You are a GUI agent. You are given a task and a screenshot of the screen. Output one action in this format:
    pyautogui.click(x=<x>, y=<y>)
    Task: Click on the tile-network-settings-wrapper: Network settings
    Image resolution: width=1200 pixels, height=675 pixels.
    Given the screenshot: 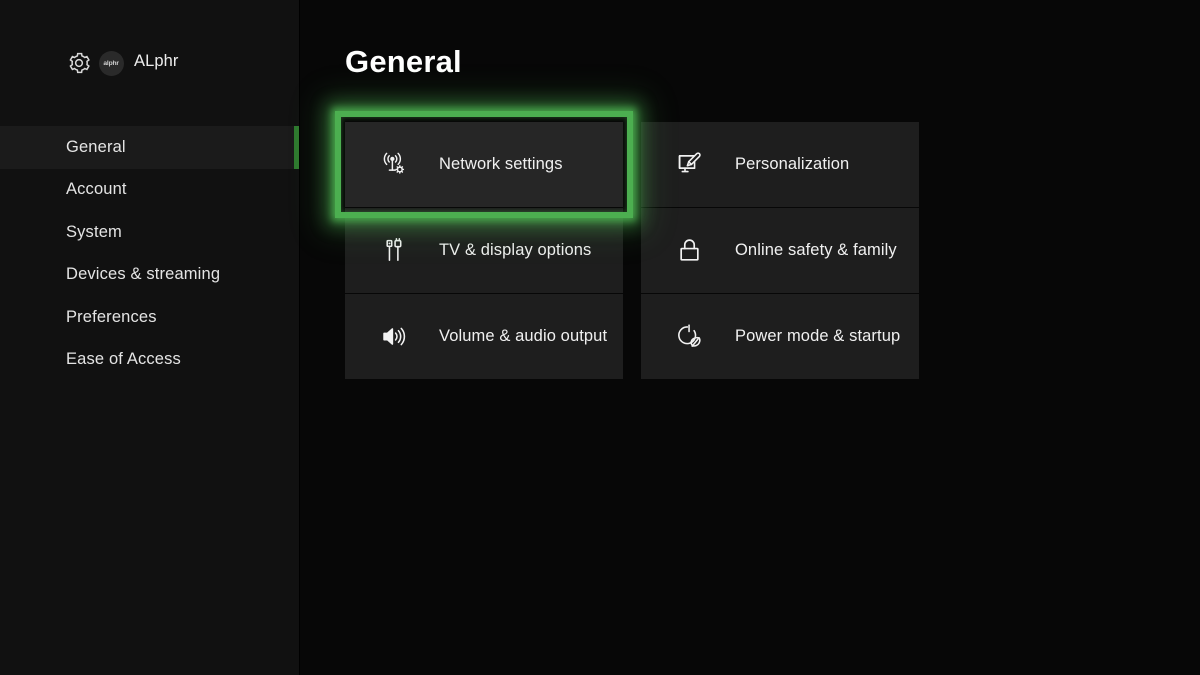 What is the action you would take?
    pyautogui.click(x=484, y=164)
    